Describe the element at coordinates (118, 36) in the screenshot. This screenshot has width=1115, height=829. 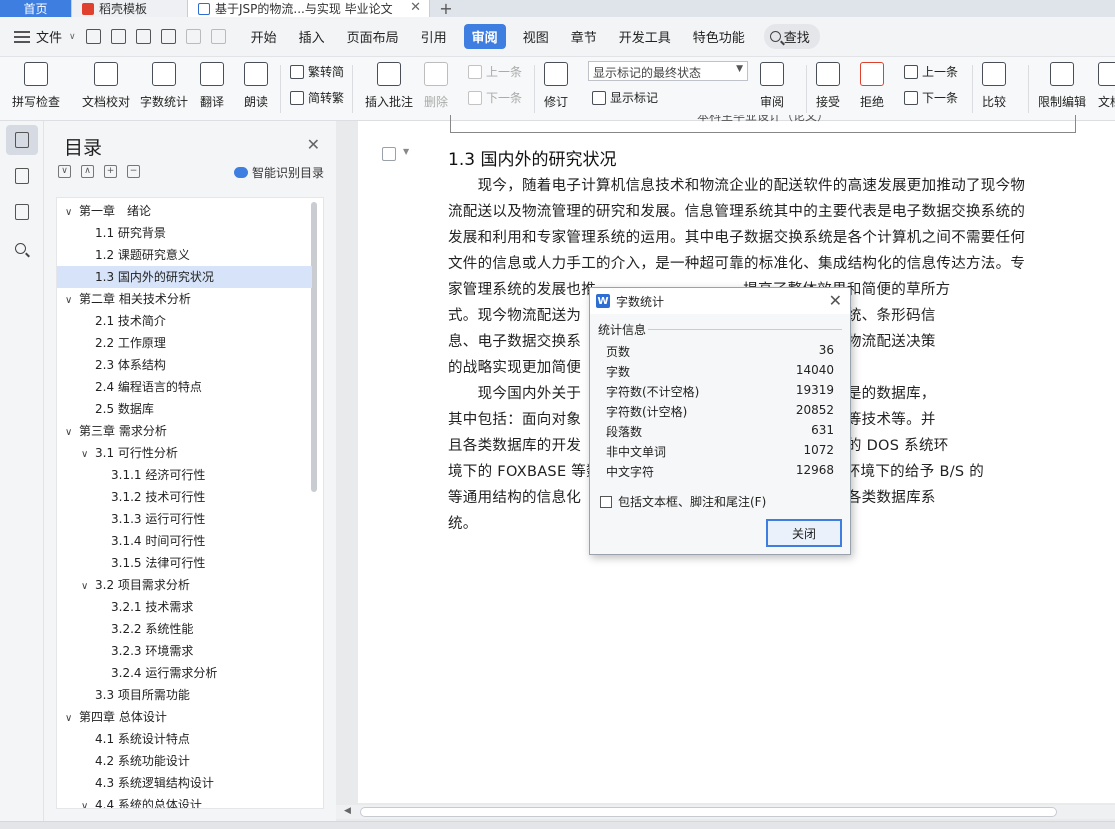
I see `export-pdf-icon` at that location.